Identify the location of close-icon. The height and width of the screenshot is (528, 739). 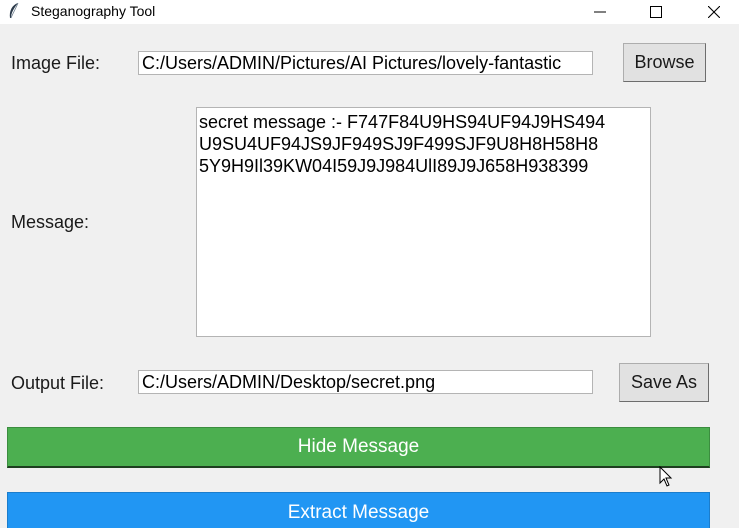
(714, 12).